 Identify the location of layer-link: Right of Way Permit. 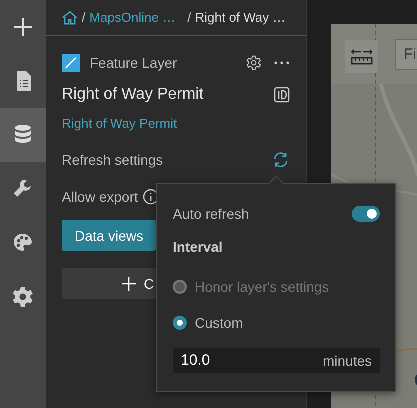
(176, 123).